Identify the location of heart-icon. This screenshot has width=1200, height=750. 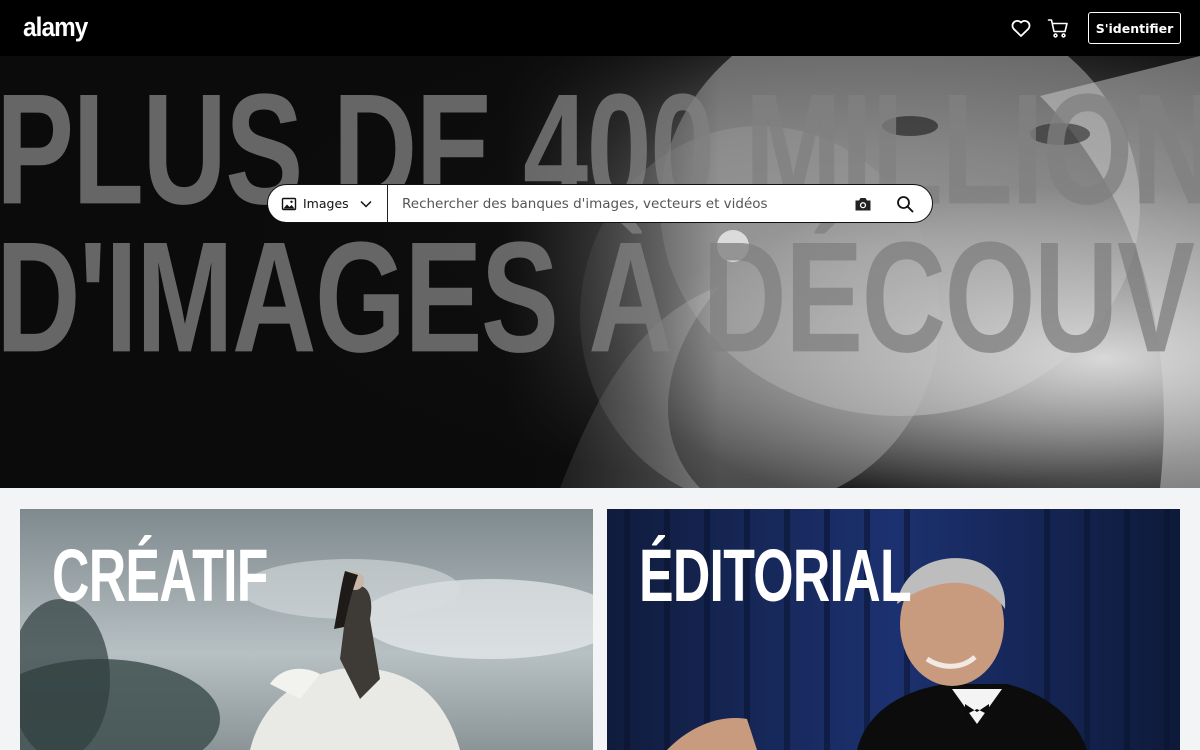
(1021, 28).